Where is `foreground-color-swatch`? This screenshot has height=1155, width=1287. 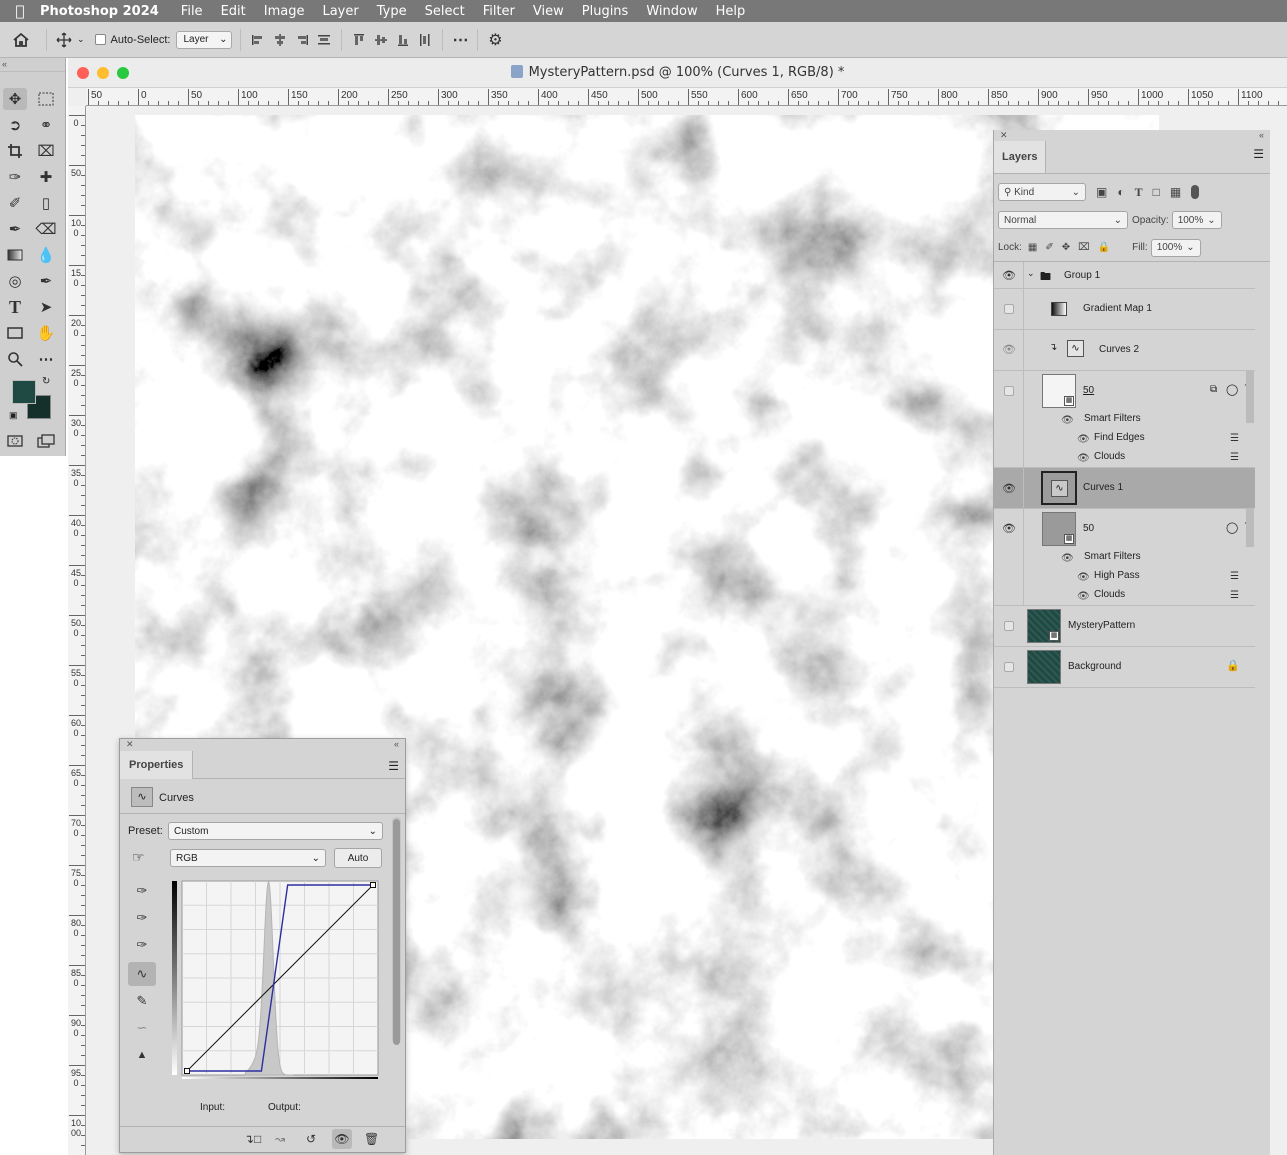 foreground-color-swatch is located at coordinates (24, 392).